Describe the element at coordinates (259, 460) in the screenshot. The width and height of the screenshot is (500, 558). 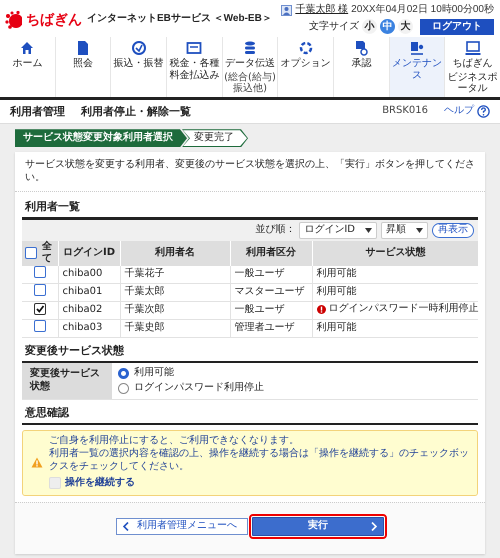
I see `warning-message: 利用者一覧の選択内容を確認の上、操作を継続する場合は「操作を継続する」のチェックボックスをチェックしてください。` at that location.